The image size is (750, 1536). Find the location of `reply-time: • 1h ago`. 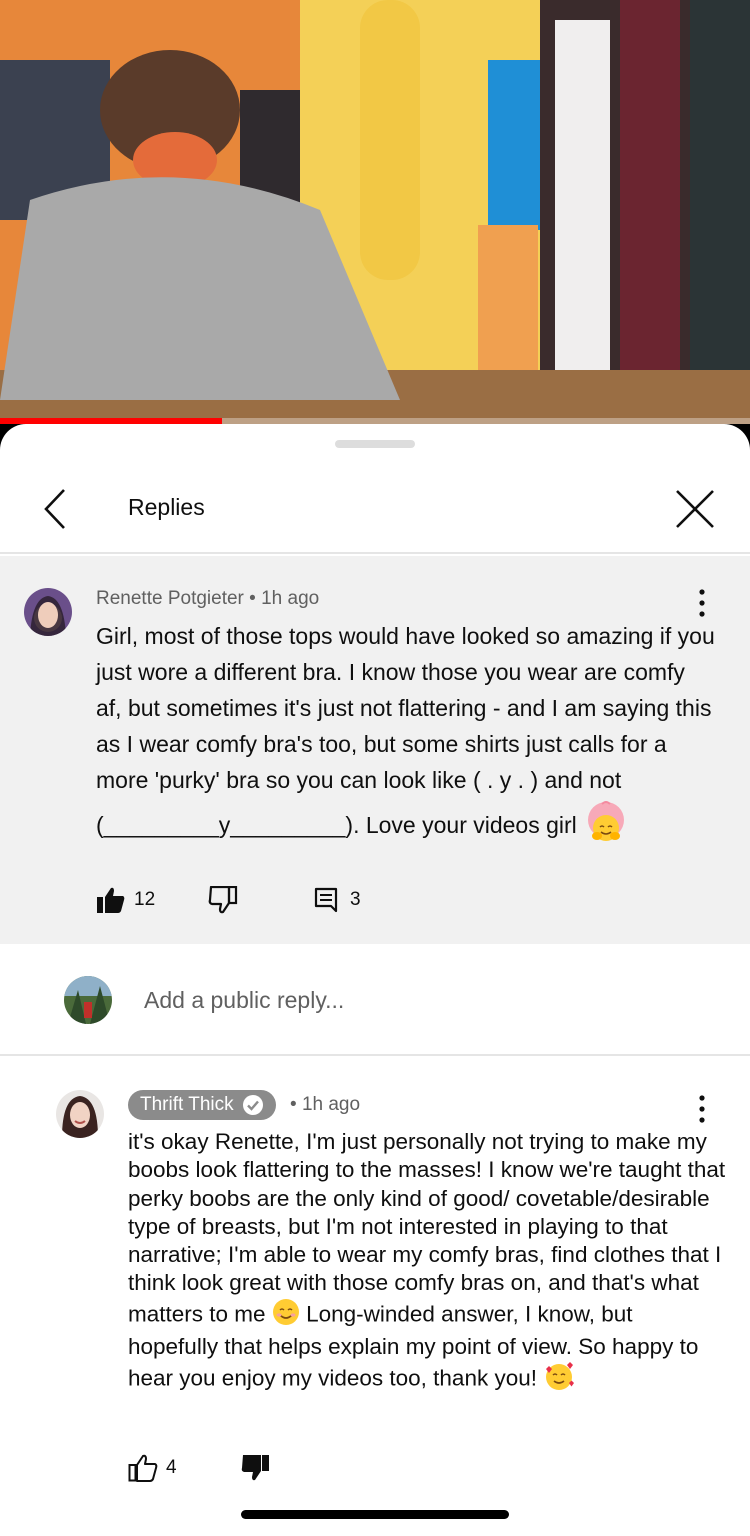

reply-time: • 1h ago is located at coordinates (325, 1104).